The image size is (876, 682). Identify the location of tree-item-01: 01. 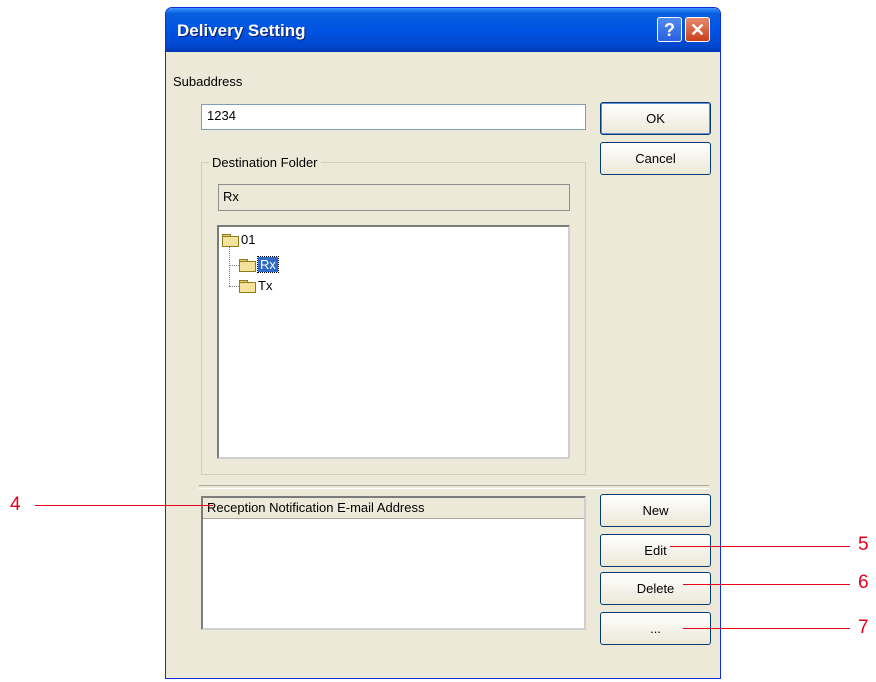
(238, 239).